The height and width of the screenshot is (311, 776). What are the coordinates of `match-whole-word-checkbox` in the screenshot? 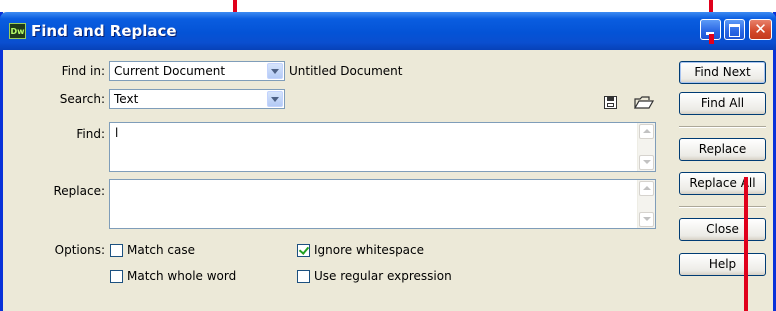 It's located at (116, 276).